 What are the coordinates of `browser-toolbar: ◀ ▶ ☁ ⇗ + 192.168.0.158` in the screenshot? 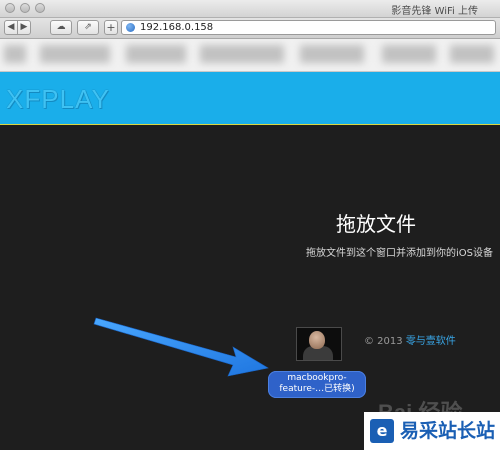 It's located at (250, 28).